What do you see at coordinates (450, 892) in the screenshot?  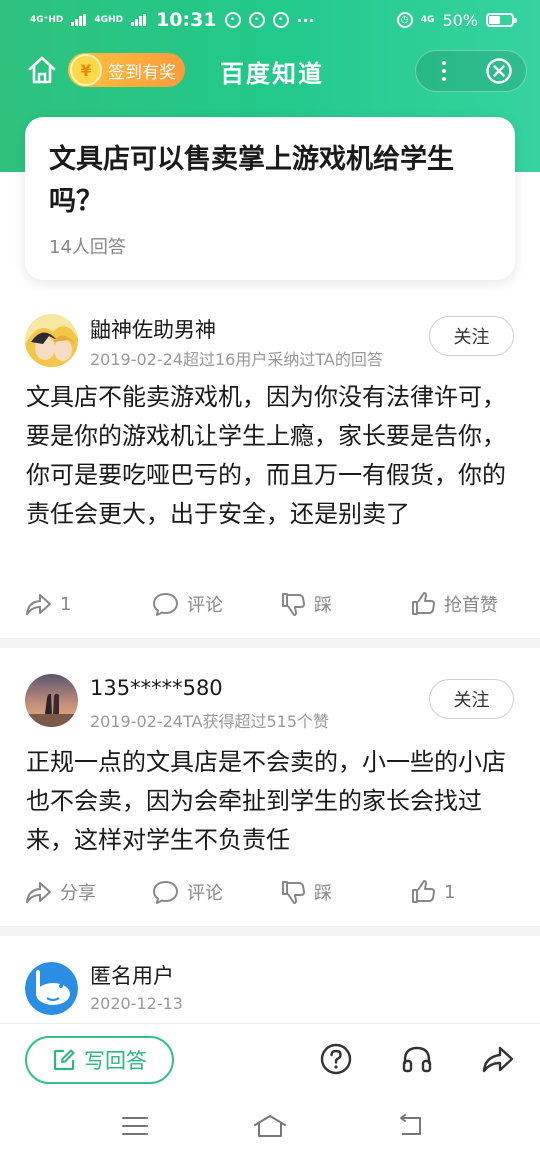 I see `like-count: 1` at bounding box center [450, 892].